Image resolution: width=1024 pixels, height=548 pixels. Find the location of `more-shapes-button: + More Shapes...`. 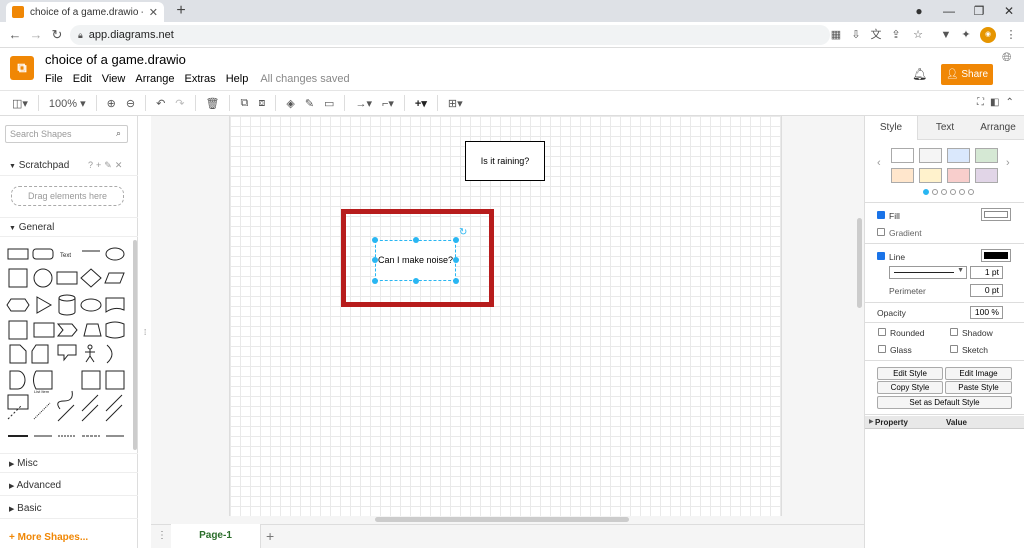

more-shapes-button: + More Shapes... is located at coordinates (48, 537).